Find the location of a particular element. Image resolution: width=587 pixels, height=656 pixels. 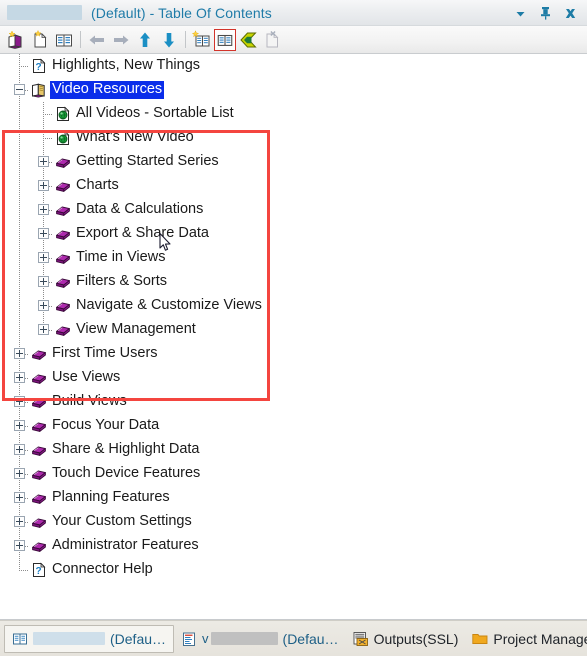

taskbar-item-outputs: Outputs(SSL) is located at coordinates (406, 639).